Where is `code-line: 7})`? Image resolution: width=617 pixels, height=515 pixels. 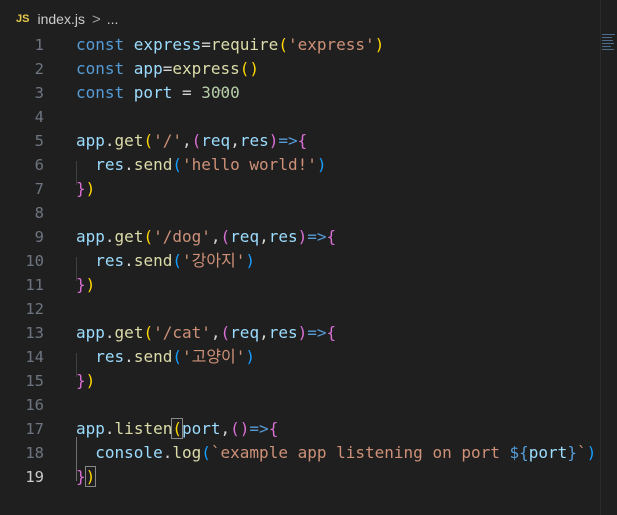
code-line: 7}) is located at coordinates (300, 189).